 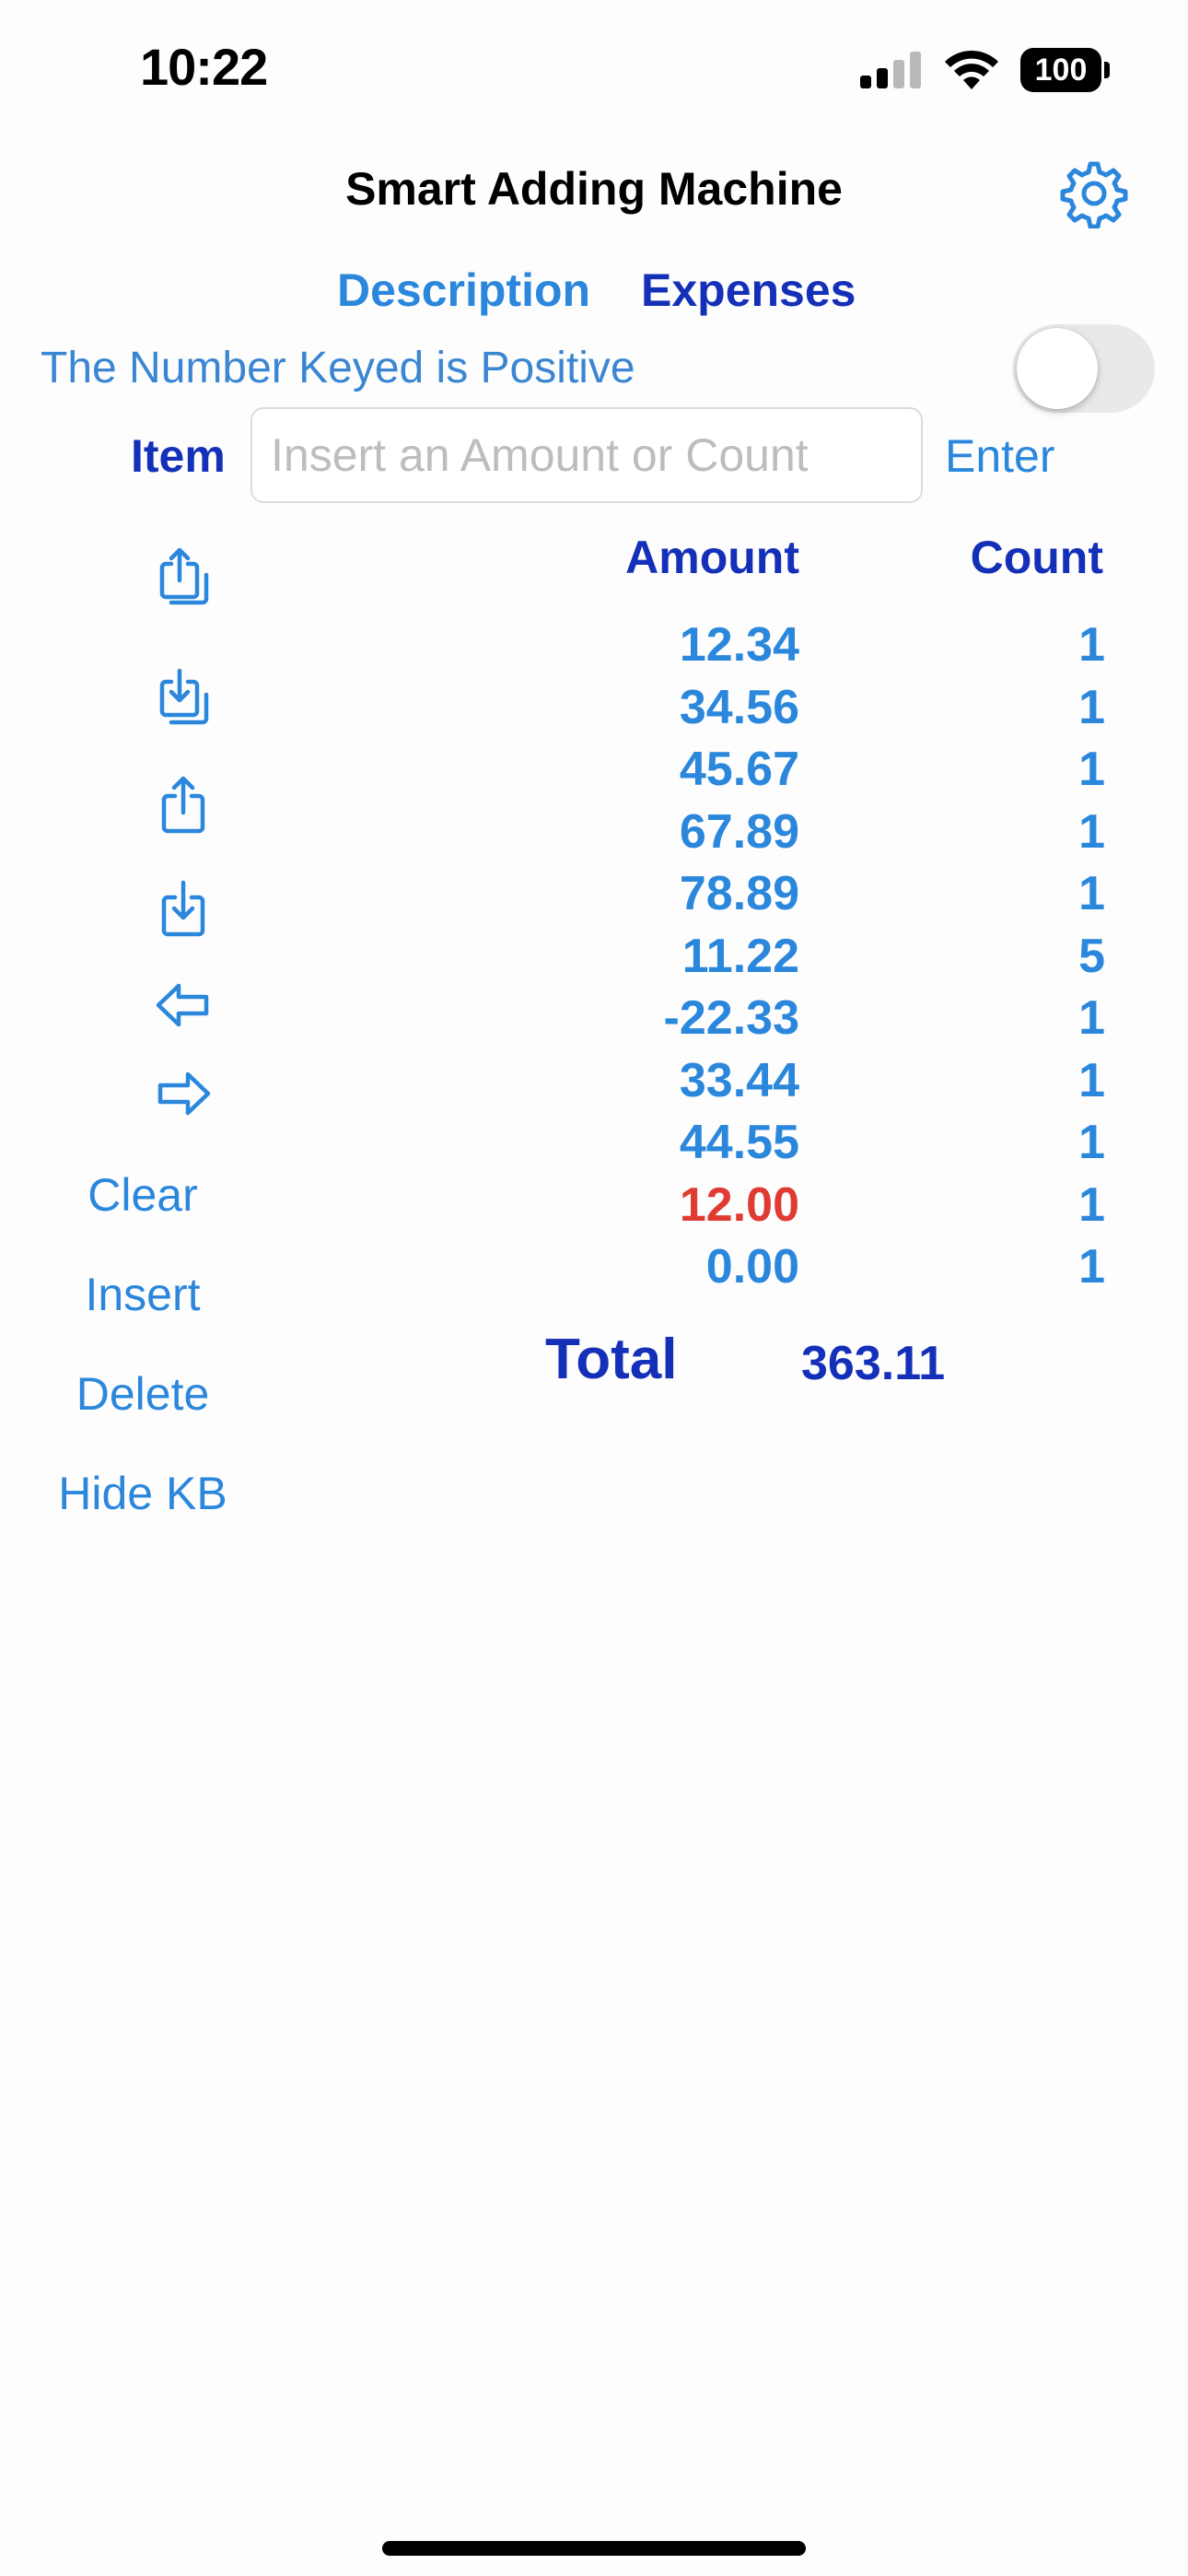 What do you see at coordinates (1057, 368) in the screenshot?
I see `toggle-knob` at bounding box center [1057, 368].